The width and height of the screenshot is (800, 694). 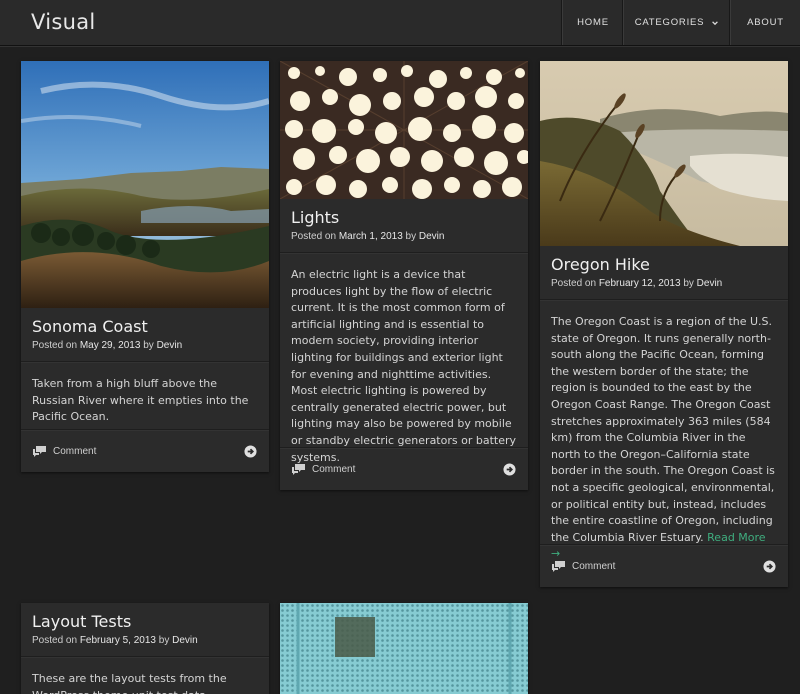 I want to click on post-title: Oregon Hike, so click(x=664, y=264).